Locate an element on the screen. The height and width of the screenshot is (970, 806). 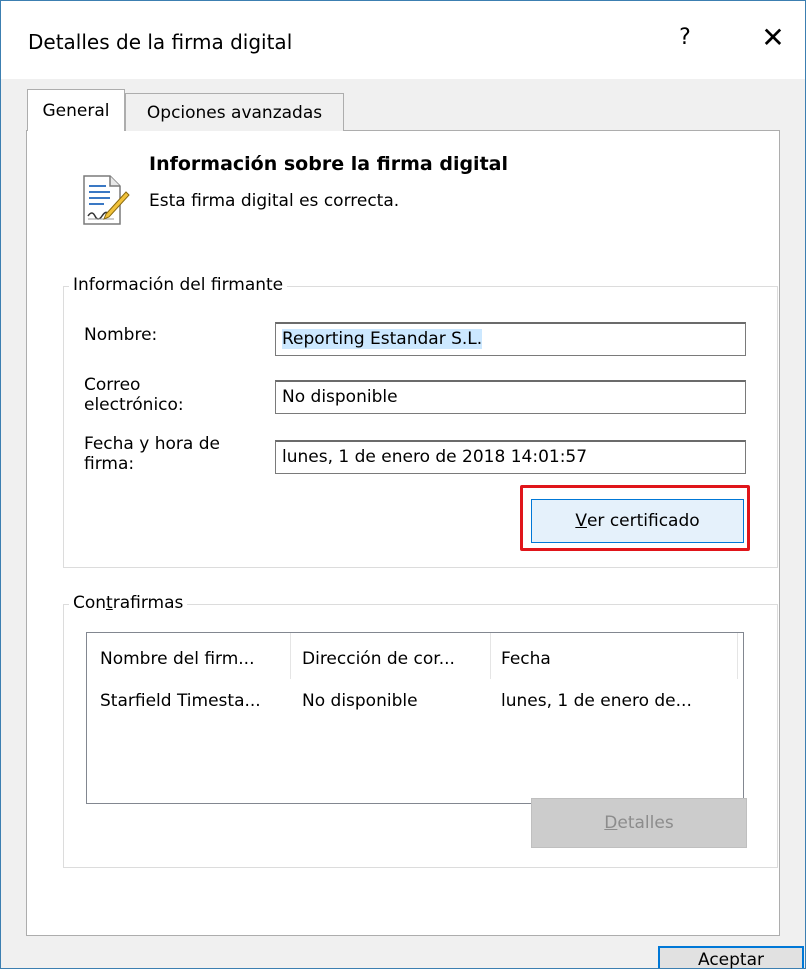
window-title: Detalles de la firma digital is located at coordinates (160, 42).